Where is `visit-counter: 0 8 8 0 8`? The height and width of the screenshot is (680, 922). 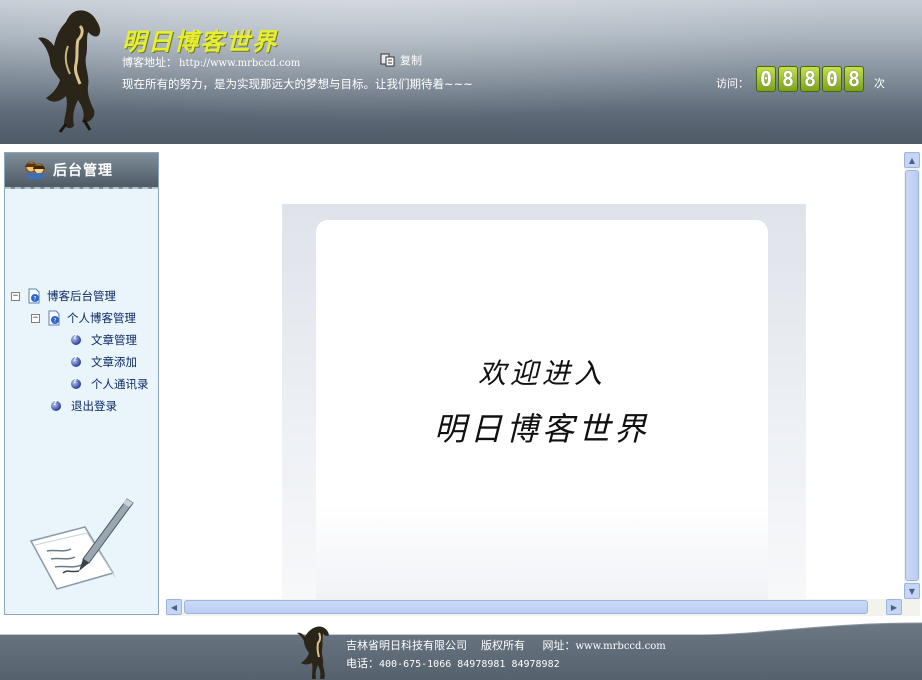 visit-counter: 0 8 8 0 8 is located at coordinates (810, 79).